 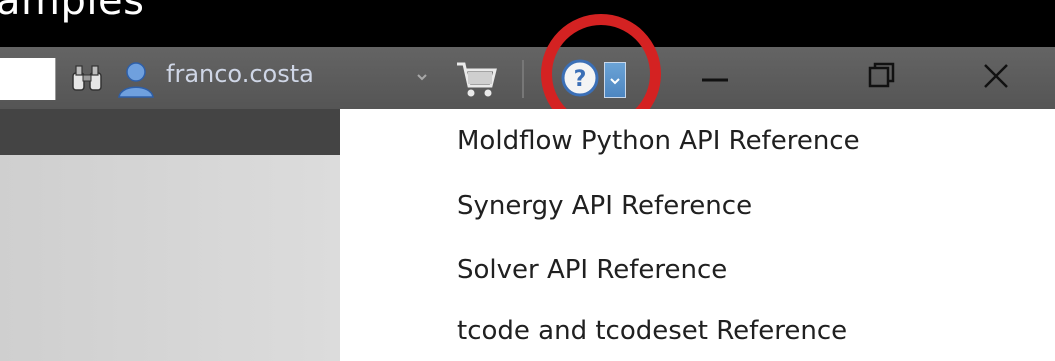 I want to click on search-input, so click(x=28, y=79).